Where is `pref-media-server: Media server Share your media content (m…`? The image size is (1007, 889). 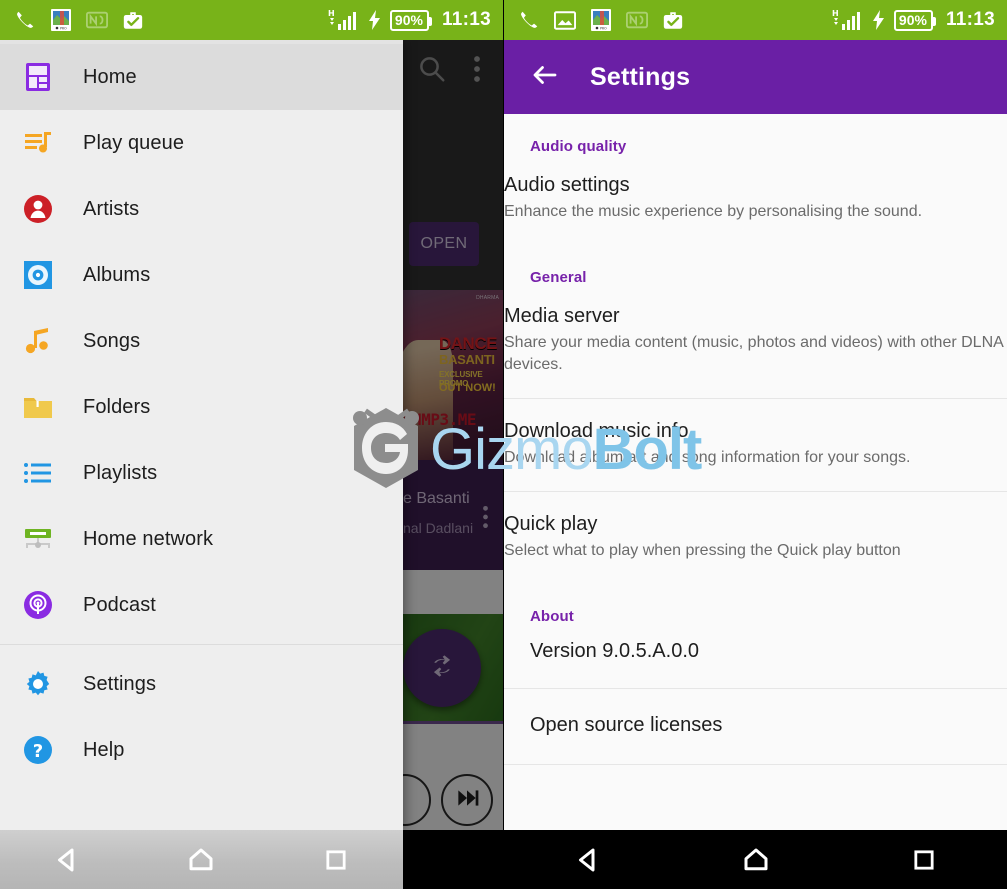
pref-media-server: Media server Share your media content (m… is located at coordinates (755, 349).